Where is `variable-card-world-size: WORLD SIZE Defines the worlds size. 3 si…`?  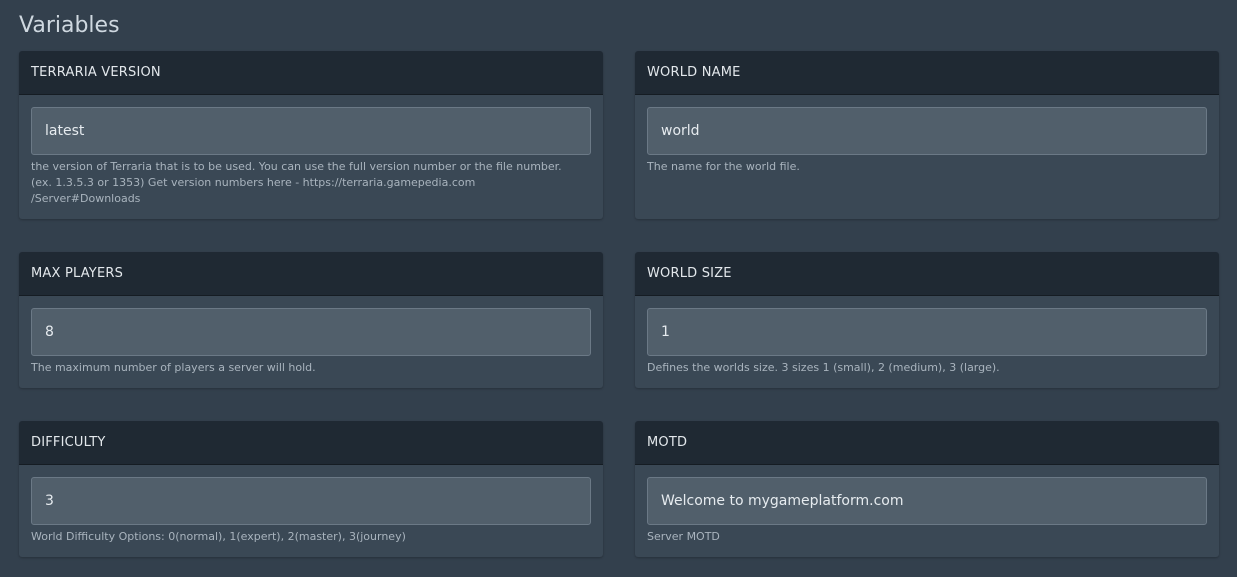
variable-card-world-size: WORLD SIZE Defines the worlds size. 3 si… is located at coordinates (927, 320).